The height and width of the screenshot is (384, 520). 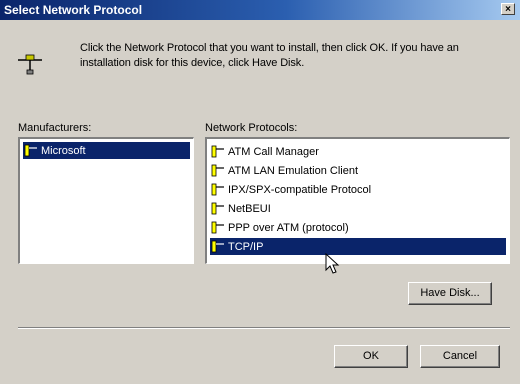 What do you see at coordinates (332, 263) in the screenshot?
I see `mouse-pointer-icon` at bounding box center [332, 263].